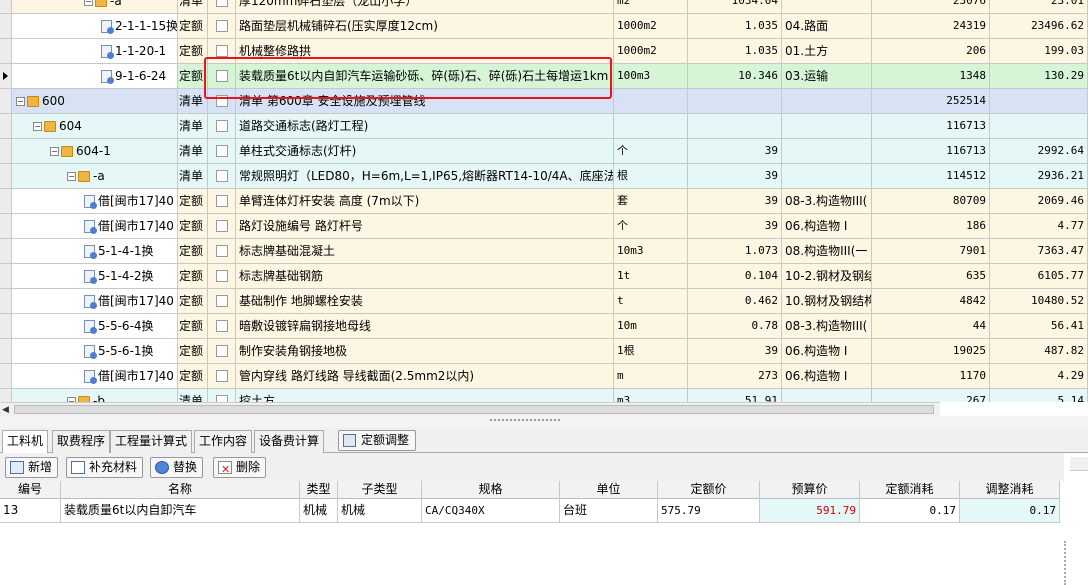  What do you see at coordinates (240, 468) in the screenshot?
I see `delete-button: 删除` at bounding box center [240, 468].